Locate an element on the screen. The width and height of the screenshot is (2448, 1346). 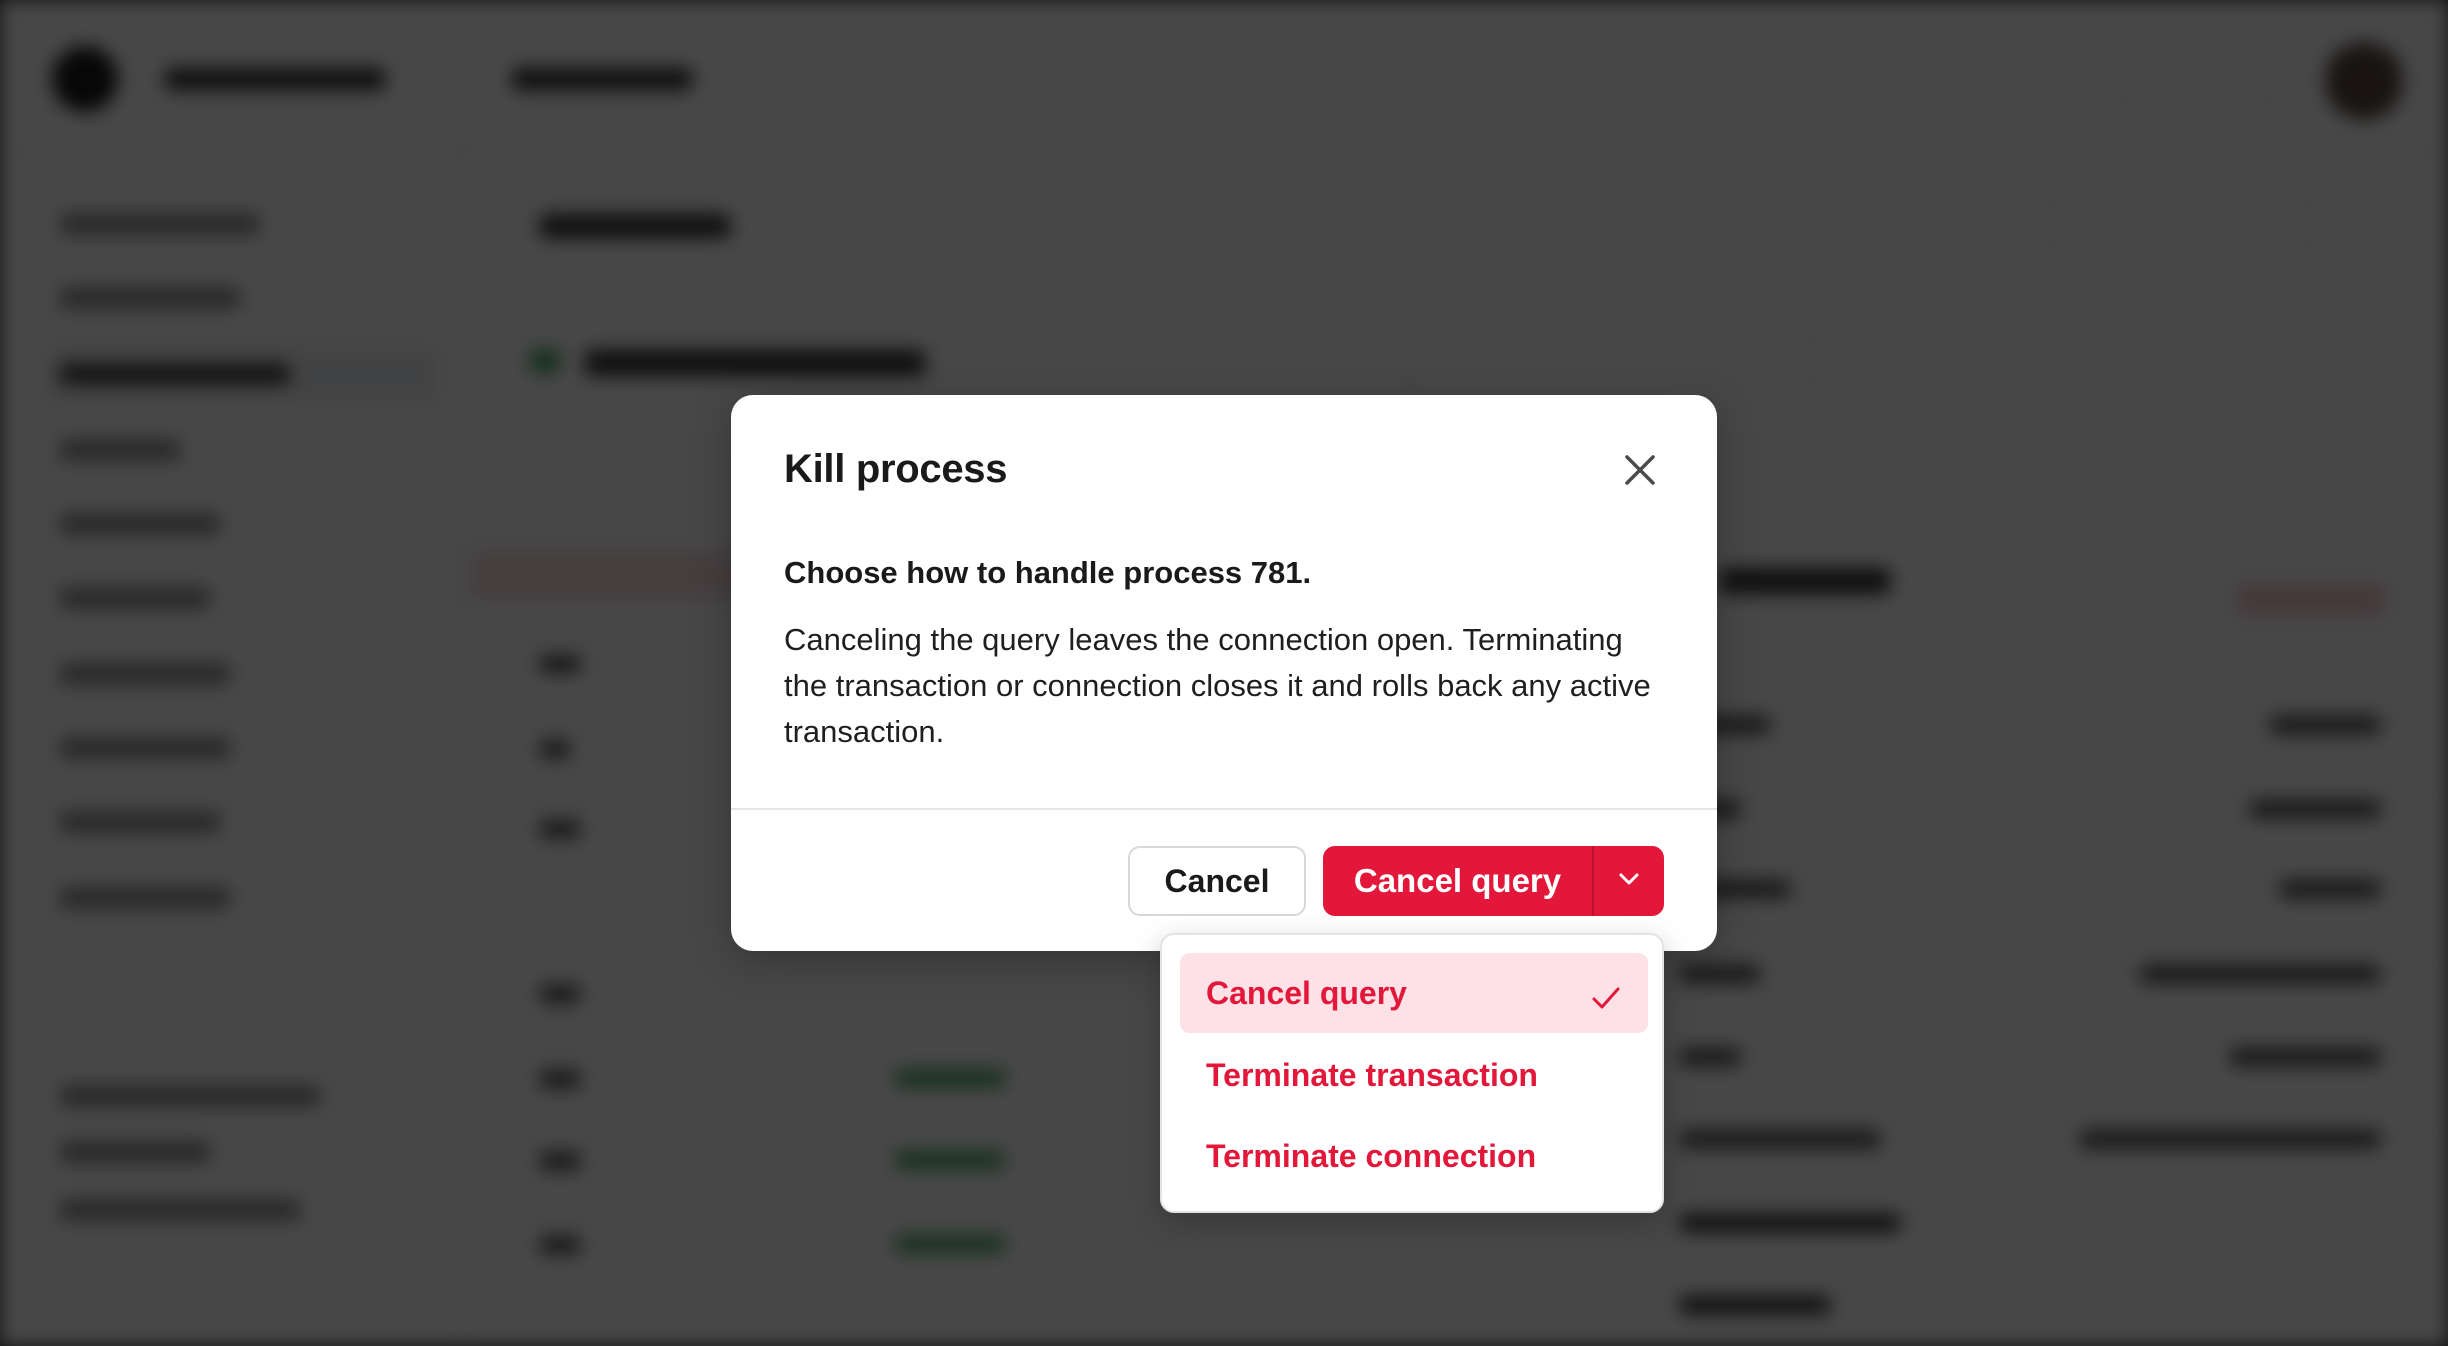
cancel-query-button: Cancel query is located at coordinates (1457, 881).